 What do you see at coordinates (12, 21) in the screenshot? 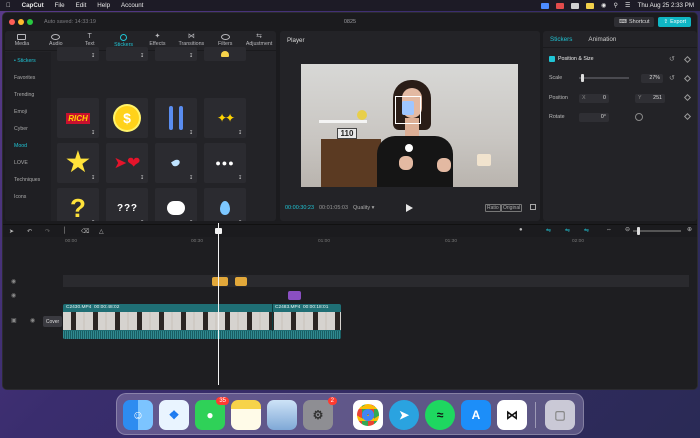
I see `close-window-button` at bounding box center [12, 21].